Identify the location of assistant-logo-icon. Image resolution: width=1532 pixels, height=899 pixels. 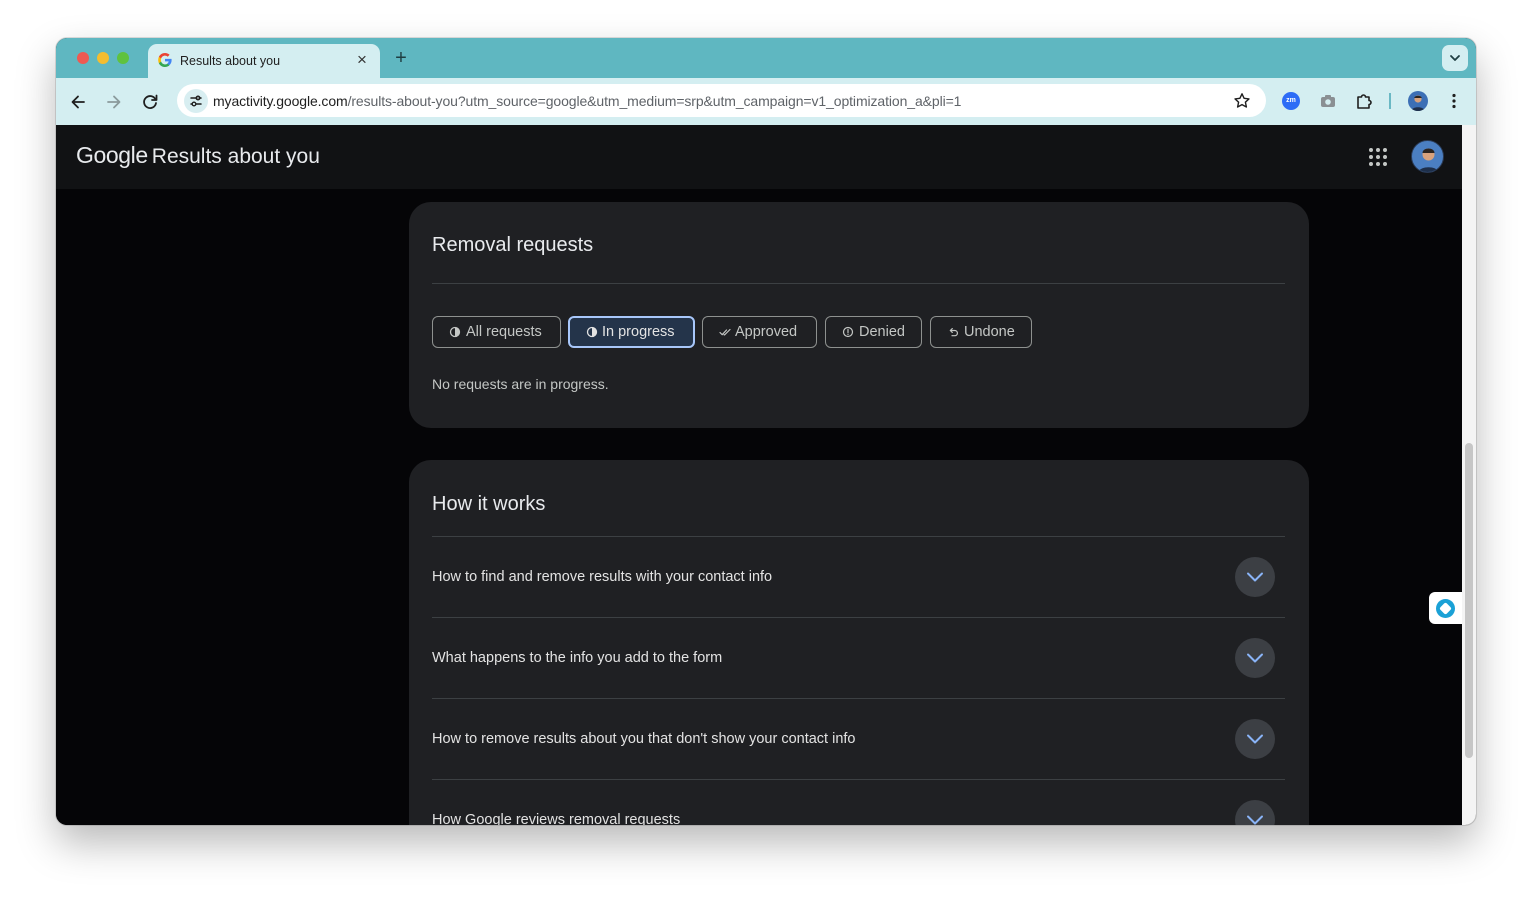
(1445, 608).